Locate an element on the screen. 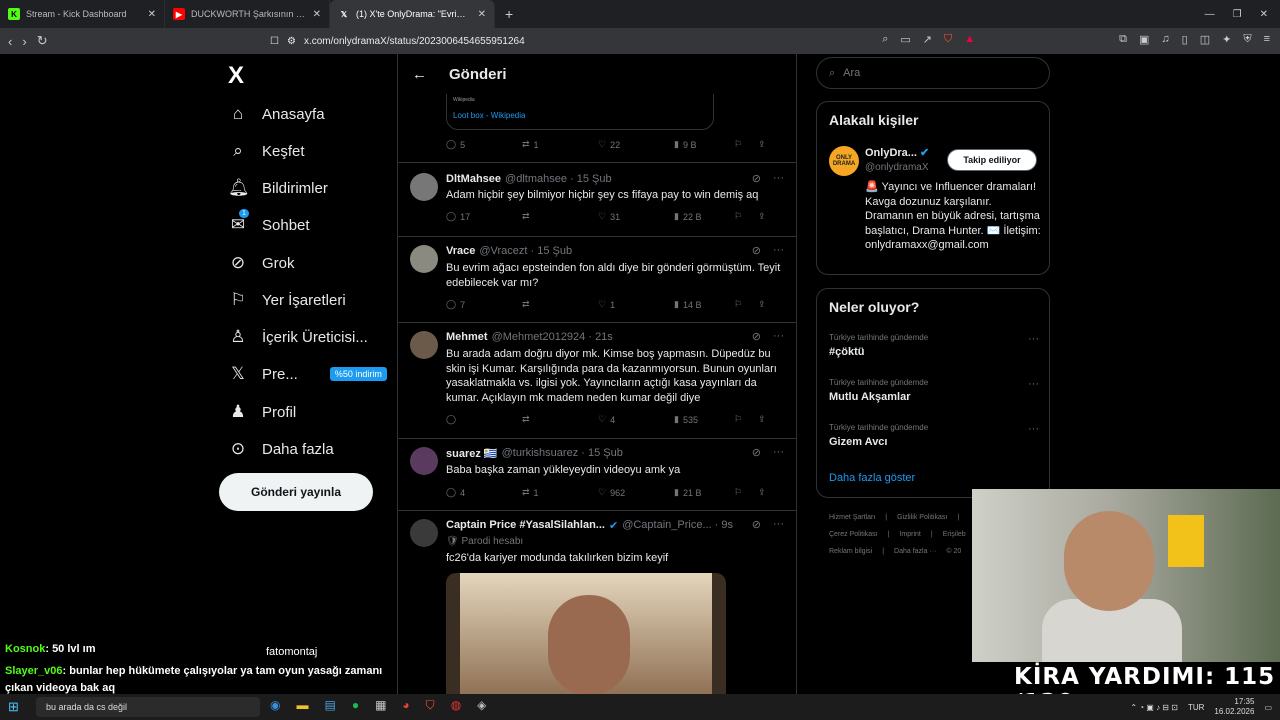  taskbar-search-input: bu arada da cs değil is located at coordinates (148, 707).